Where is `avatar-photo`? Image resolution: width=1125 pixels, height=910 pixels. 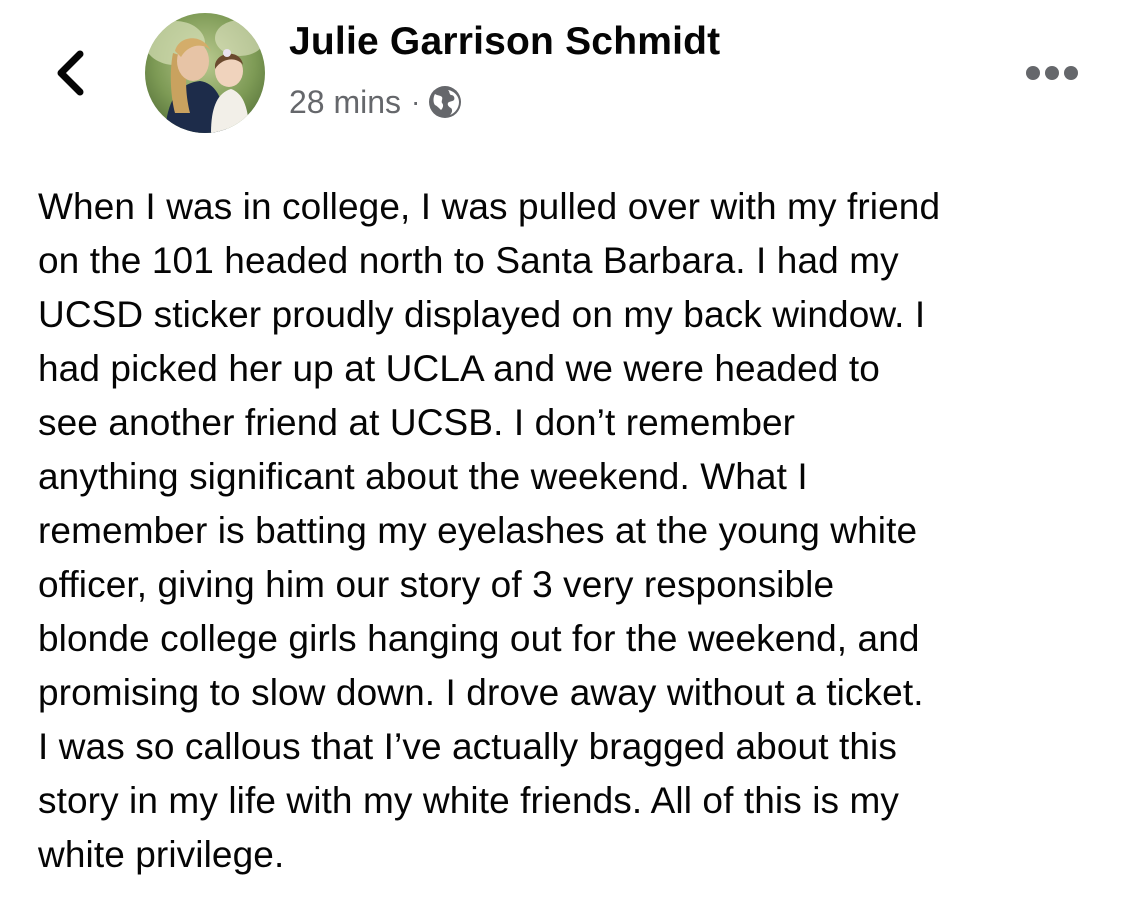
avatar-photo is located at coordinates (205, 73).